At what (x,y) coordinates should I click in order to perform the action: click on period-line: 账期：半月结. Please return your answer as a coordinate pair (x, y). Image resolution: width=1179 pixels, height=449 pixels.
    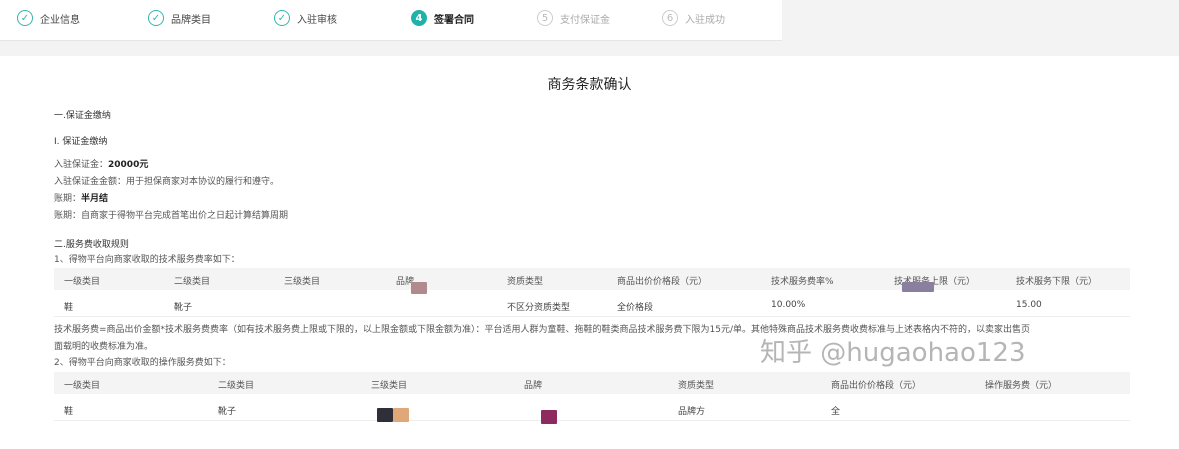
    Looking at the image, I should click on (81, 197).